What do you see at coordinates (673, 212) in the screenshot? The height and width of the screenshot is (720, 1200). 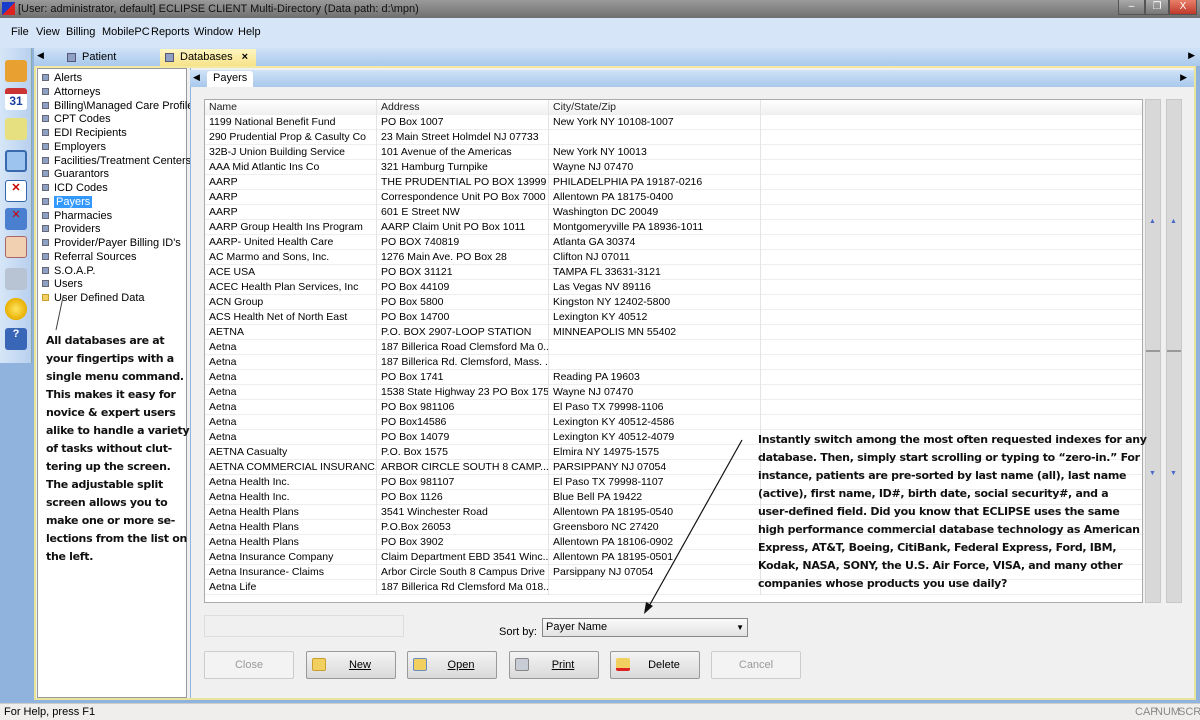 I see `table-row: AARP 601 E Street NW Washington DC 20049` at bounding box center [673, 212].